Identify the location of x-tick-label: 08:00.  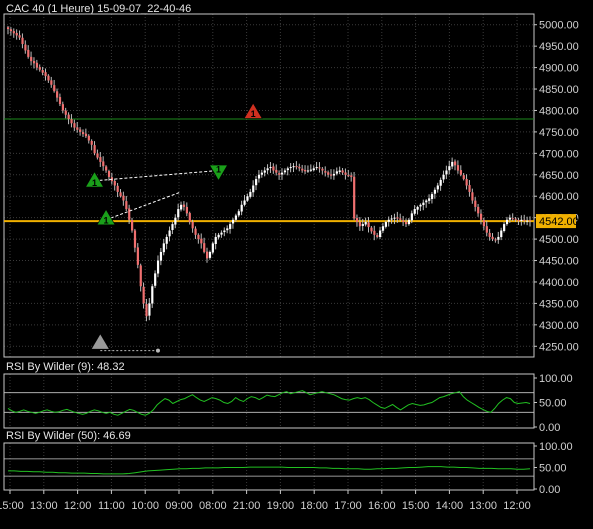
(213, 506).